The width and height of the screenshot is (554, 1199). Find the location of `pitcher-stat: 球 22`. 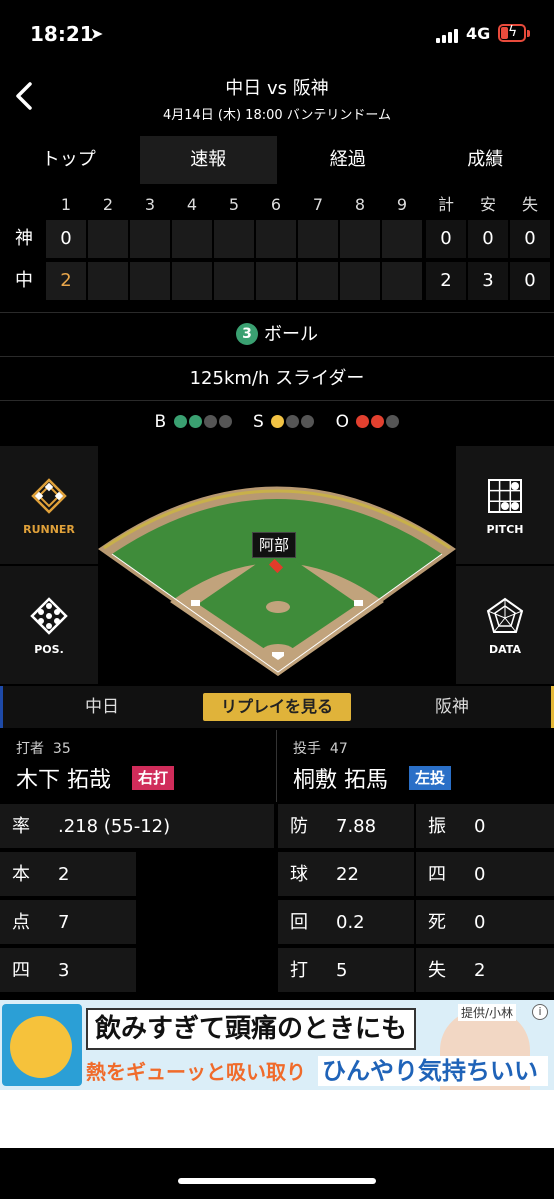

pitcher-stat: 球 22 is located at coordinates (346, 875).